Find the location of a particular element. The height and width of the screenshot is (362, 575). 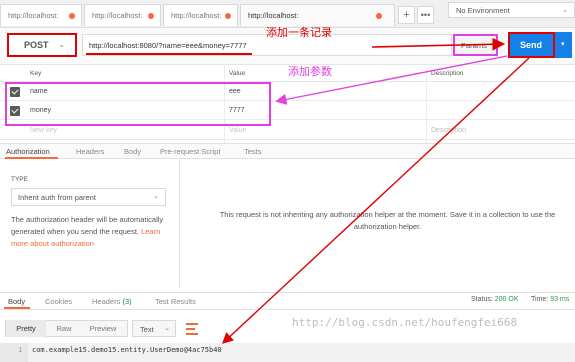

tab-response-body: Body is located at coordinates (16, 301).